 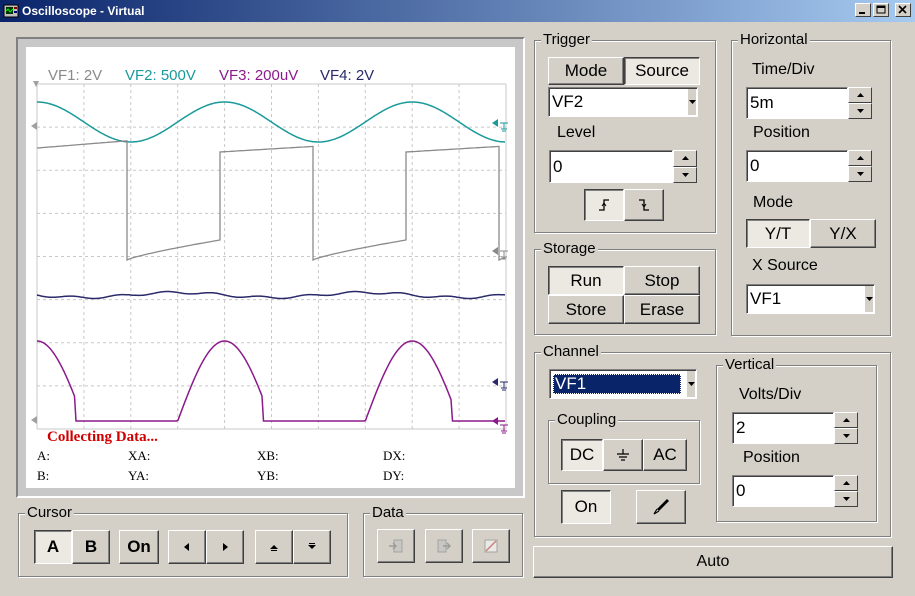 What do you see at coordinates (623, 102) in the screenshot?
I see `trigger-source-dropdown: VF2` at bounding box center [623, 102].